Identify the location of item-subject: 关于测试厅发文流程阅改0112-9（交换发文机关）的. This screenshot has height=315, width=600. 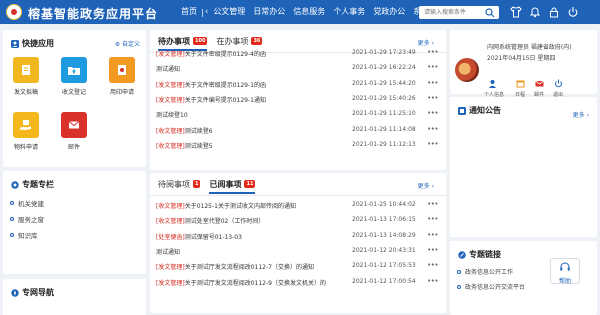
(255, 283).